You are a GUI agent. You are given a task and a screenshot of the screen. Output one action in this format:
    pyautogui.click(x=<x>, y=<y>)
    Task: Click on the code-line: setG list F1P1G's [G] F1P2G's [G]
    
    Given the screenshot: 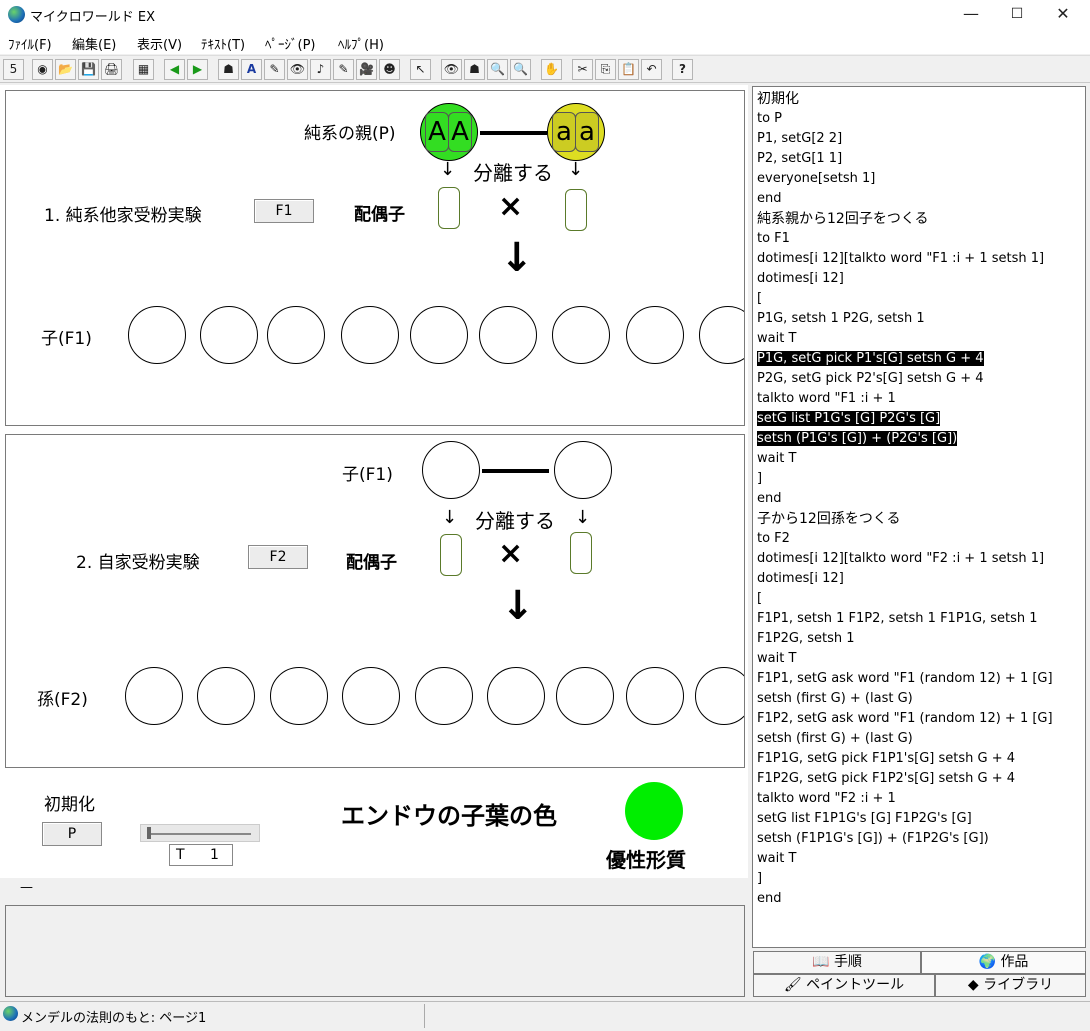 What is the action you would take?
    pyautogui.click(x=919, y=819)
    